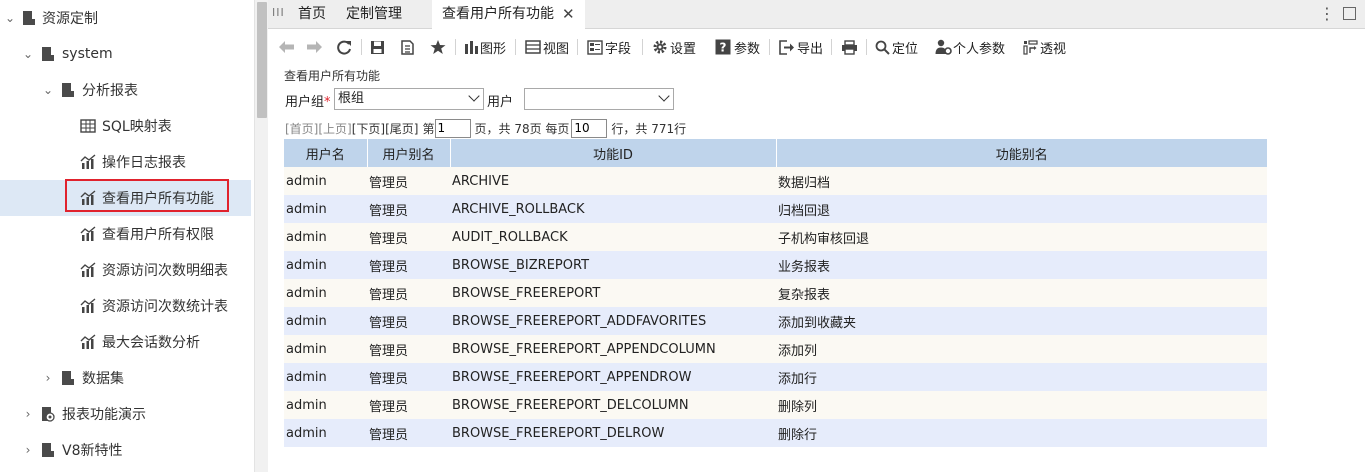 Image resolution: width=1365 pixels, height=472 pixels. I want to click on tree-item-resource-custom: ⌄ 资源定制, so click(125, 18).